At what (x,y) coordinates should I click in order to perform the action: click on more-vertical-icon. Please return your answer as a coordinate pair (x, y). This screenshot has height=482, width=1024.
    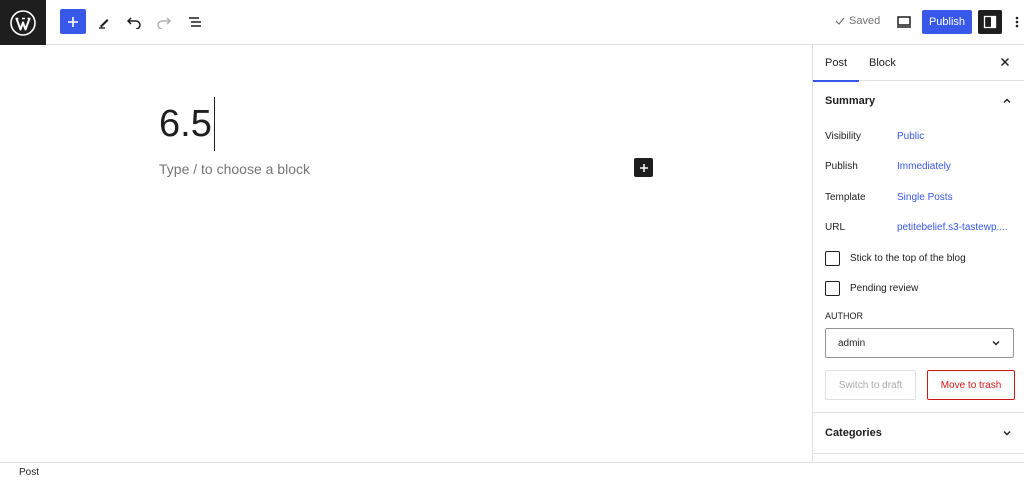
    Looking at the image, I should click on (1017, 22).